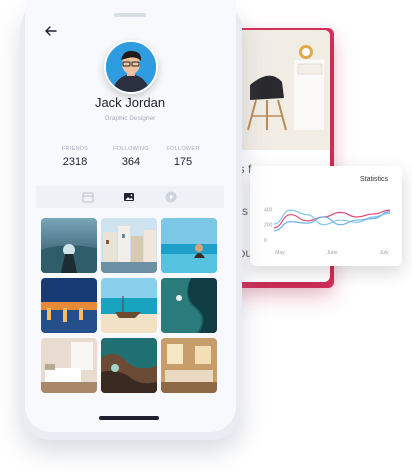 Image resolution: width=412 pixels, height=473 pixels. Describe the element at coordinates (129, 197) in the screenshot. I see `image-icon` at that location.